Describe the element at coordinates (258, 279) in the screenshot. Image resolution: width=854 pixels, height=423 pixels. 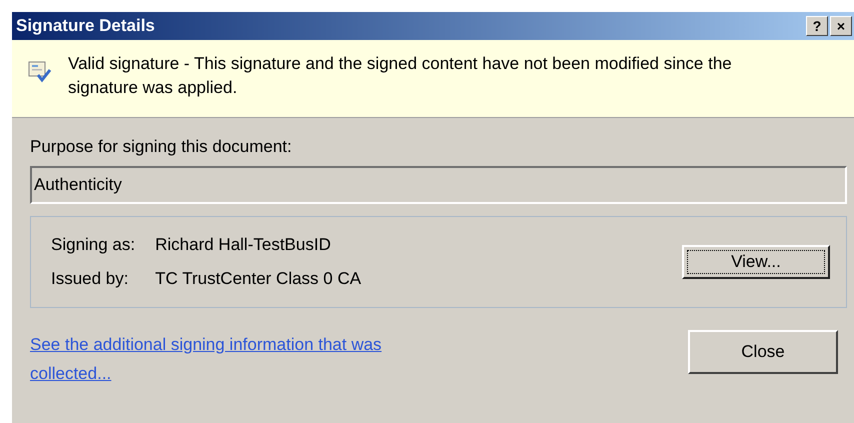
I see `detail-value: TC TrustCenter Class 0 CA` at that location.